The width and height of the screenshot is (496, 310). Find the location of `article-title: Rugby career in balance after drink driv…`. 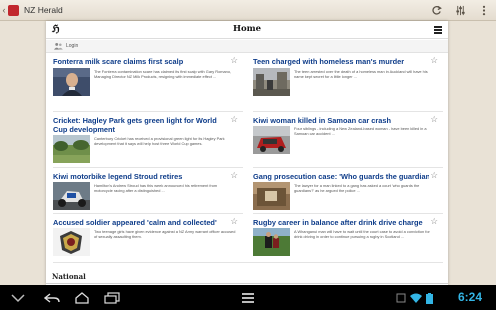

article-title: Rugby career in balance after drink driv… is located at coordinates (341, 222).